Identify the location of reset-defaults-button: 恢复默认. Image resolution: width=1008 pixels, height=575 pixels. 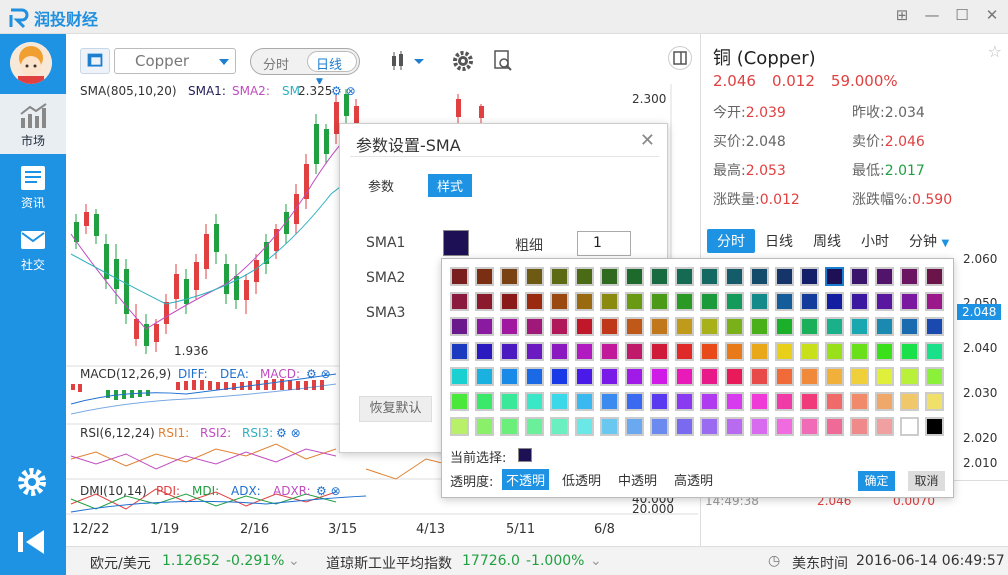
(395, 409).